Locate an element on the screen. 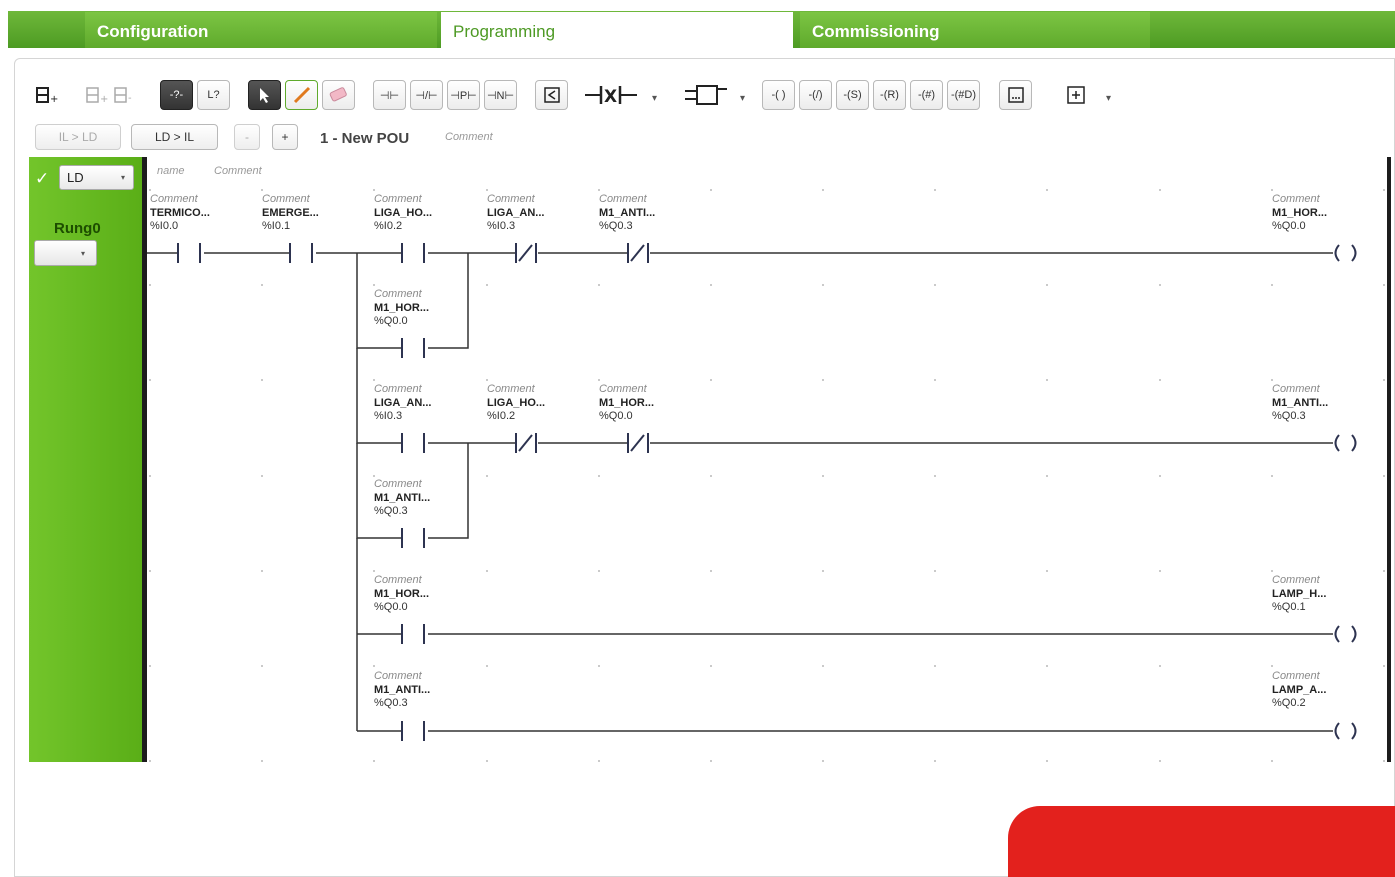 The image size is (1395, 877). coil-lamp-horario is located at coordinates (1345, 634).